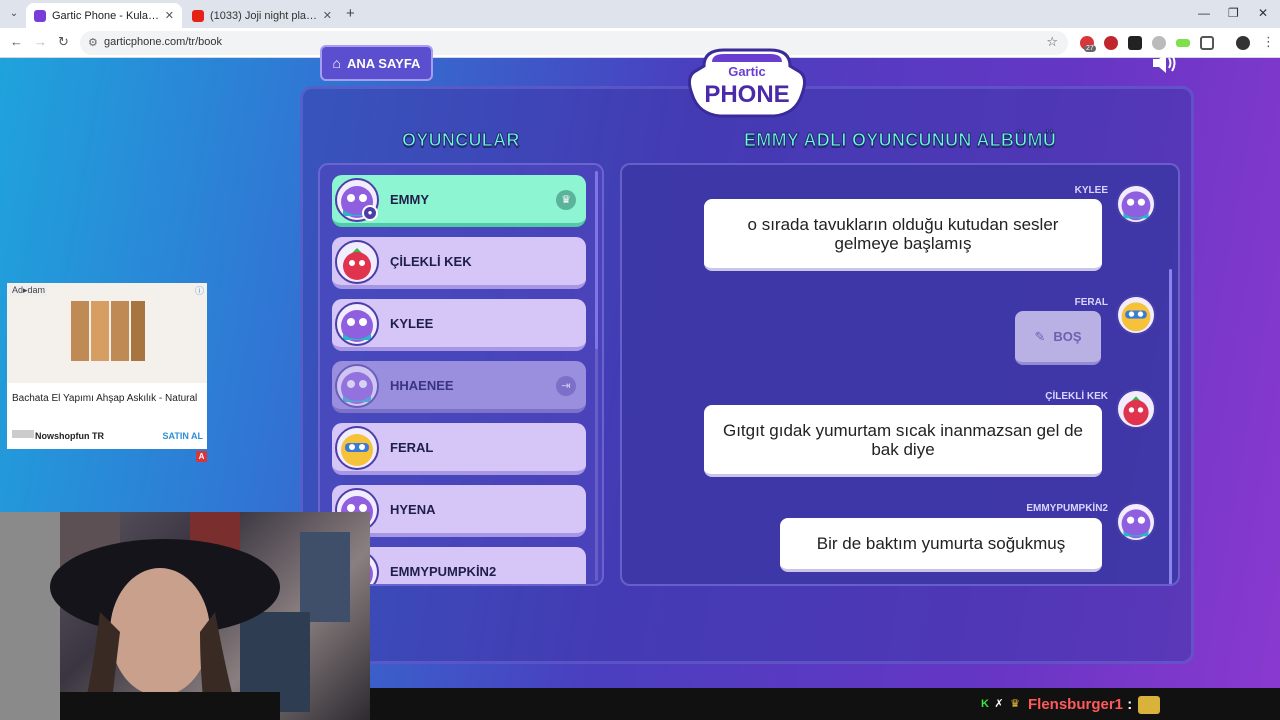 The height and width of the screenshot is (720, 1280). I want to click on player-name: HYENA, so click(413, 509).